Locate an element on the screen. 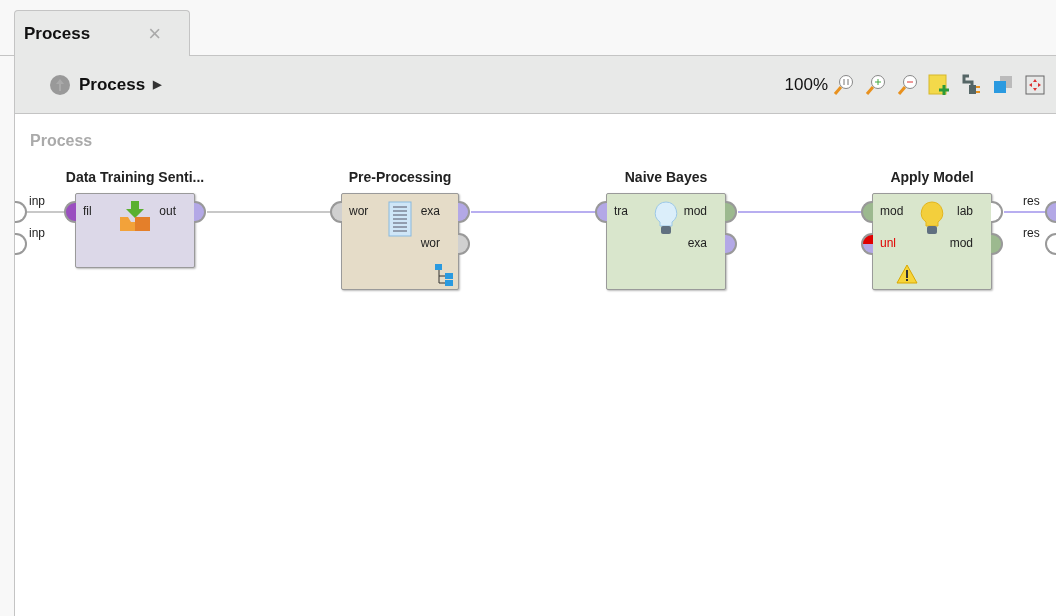  subprocess-icon is located at coordinates (444, 275).